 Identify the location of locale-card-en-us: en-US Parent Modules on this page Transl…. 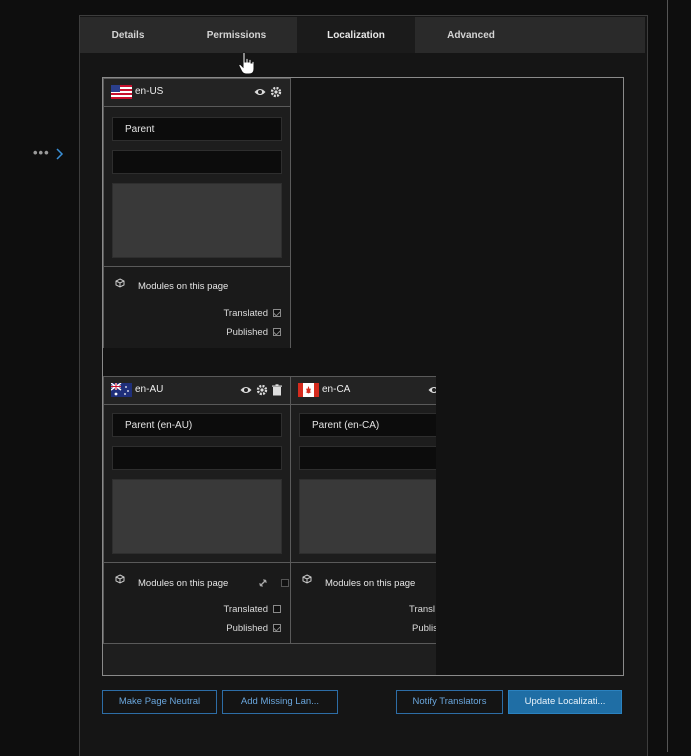
(197, 213).